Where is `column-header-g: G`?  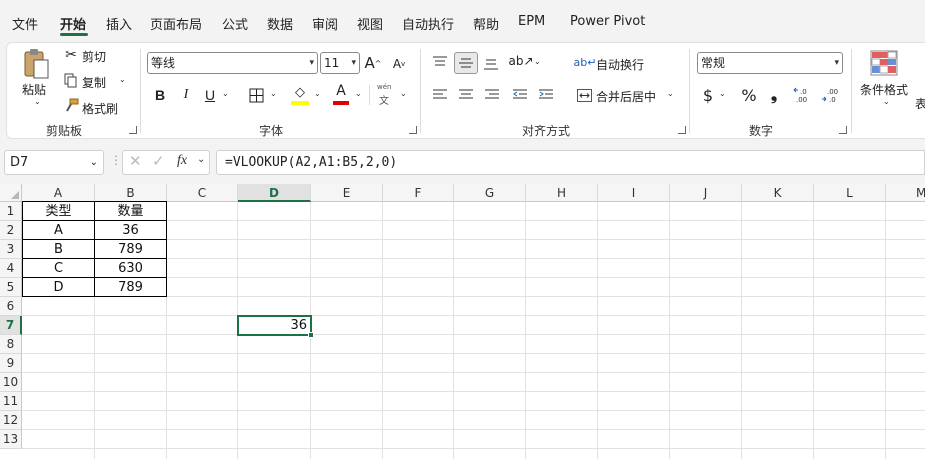
column-header-g: G is located at coordinates (490, 193).